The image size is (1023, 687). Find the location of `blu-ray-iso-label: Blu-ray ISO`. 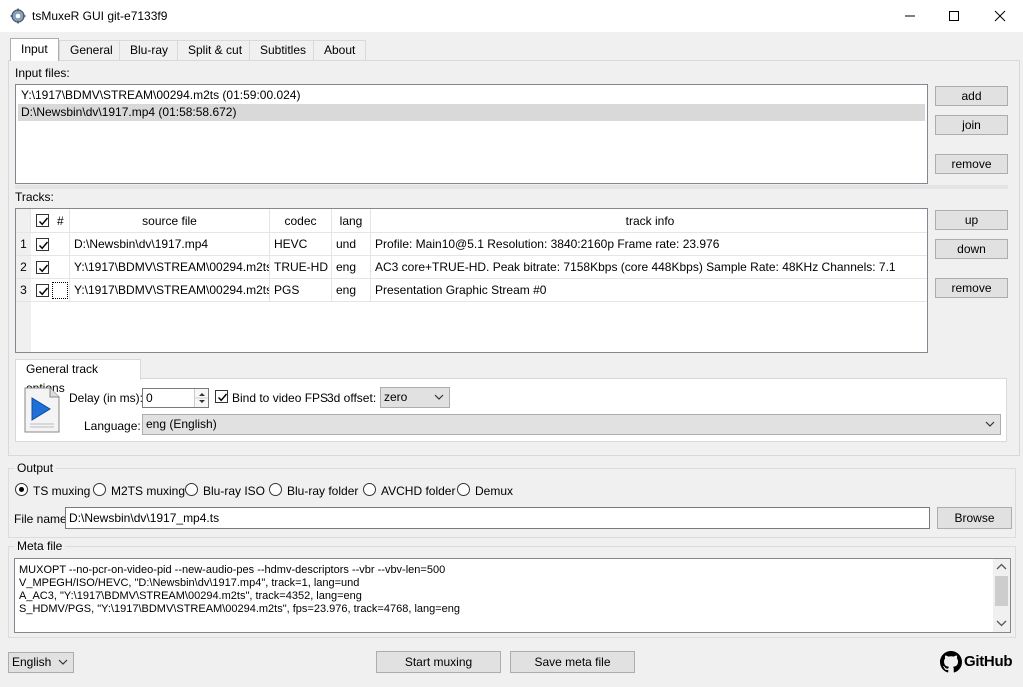

blu-ray-iso-label: Blu-ray ISO is located at coordinates (234, 491).